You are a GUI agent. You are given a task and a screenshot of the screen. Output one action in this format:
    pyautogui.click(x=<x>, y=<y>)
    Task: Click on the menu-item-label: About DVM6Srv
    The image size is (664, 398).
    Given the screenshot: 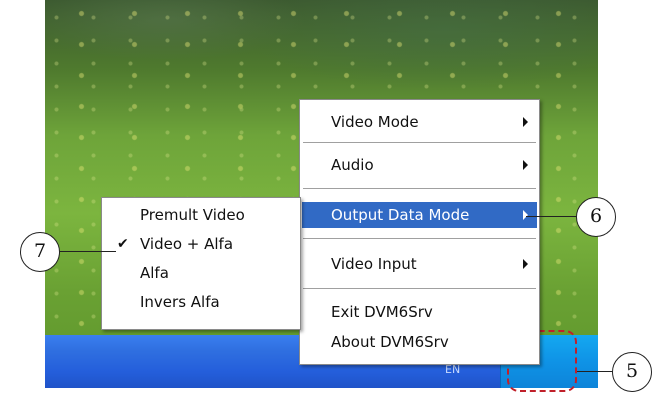 What is the action you would take?
    pyautogui.click(x=390, y=342)
    